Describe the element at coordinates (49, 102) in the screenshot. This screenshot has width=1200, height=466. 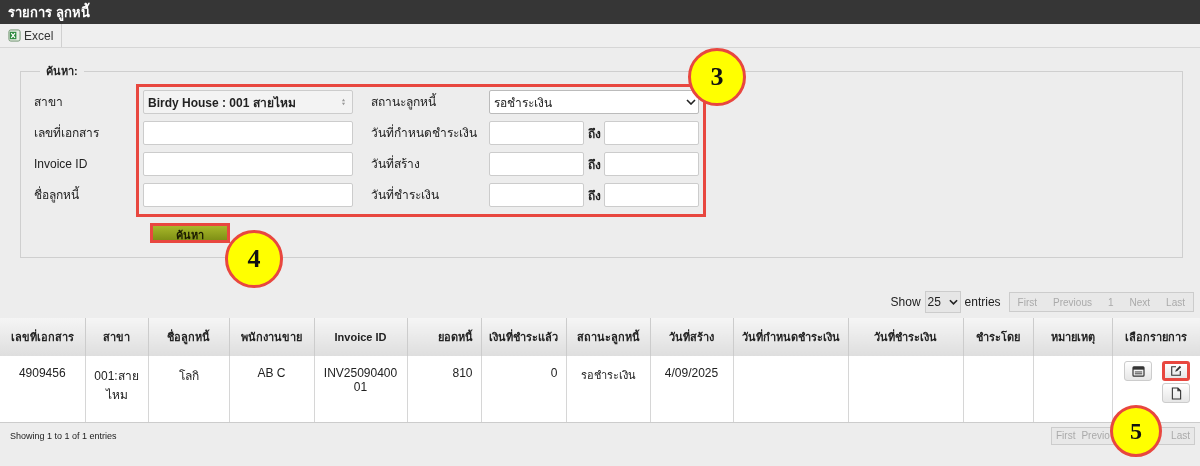
I see `field-label: สาขา` at that location.